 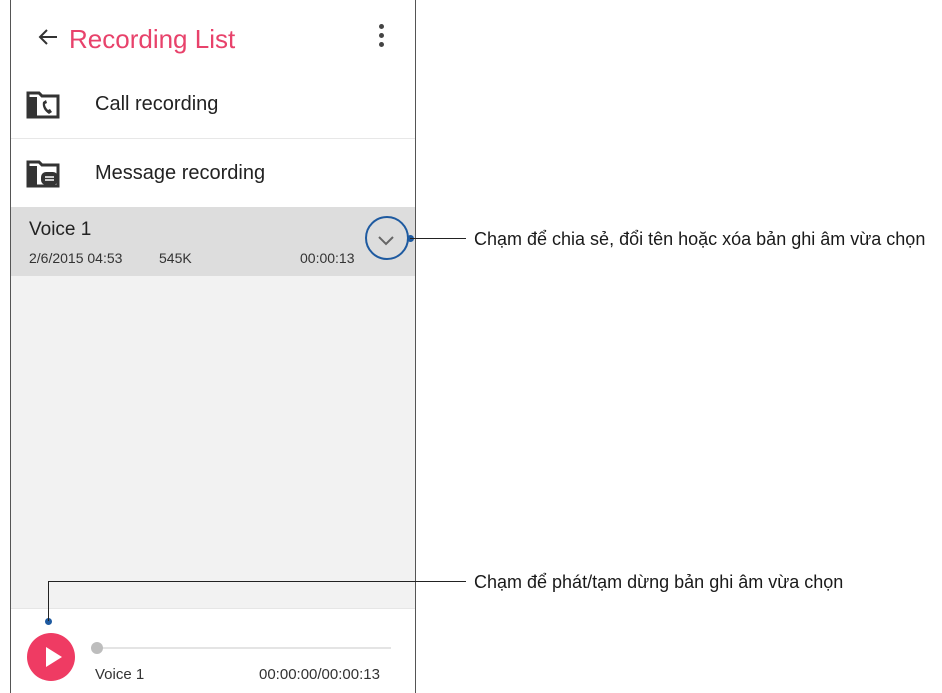 I want to click on folder-call-recording: Call recording, so click(x=213, y=104).